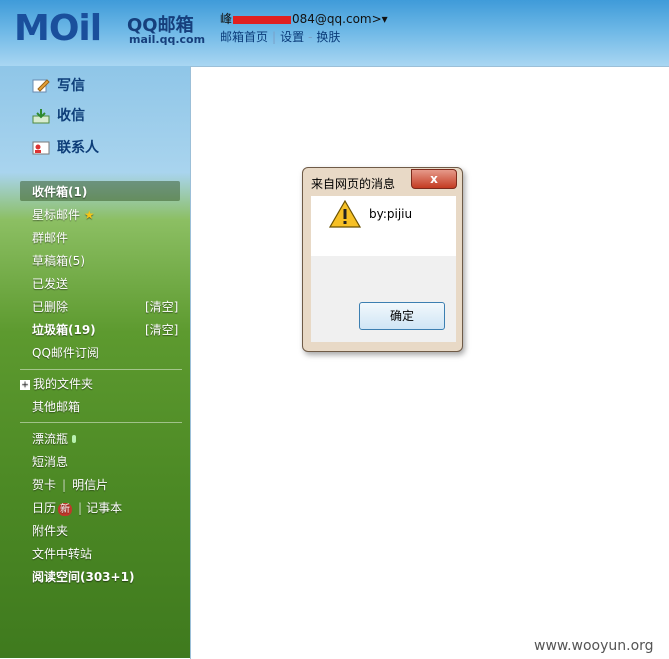  Describe the element at coordinates (292, 37) in the screenshot. I see `nav-settings-link: 设置` at that location.